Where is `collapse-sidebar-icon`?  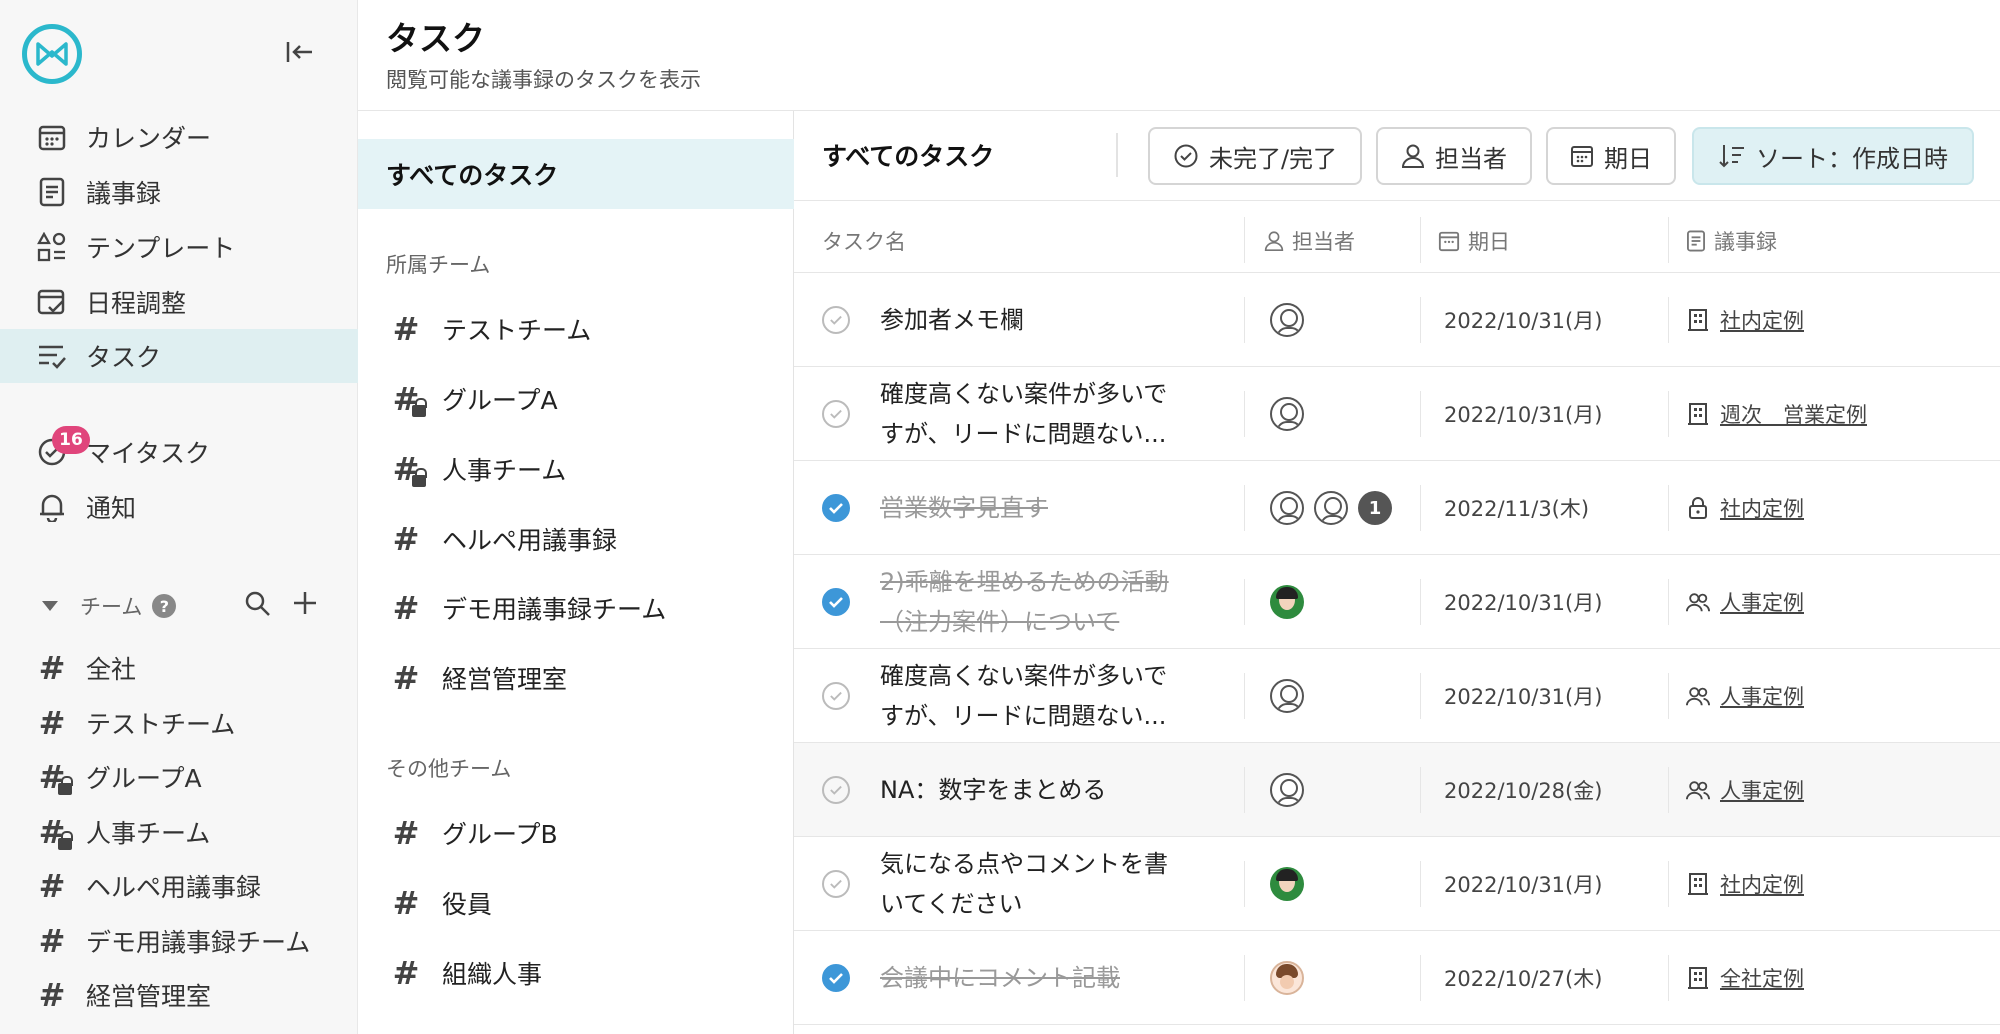 collapse-sidebar-icon is located at coordinates (300, 52).